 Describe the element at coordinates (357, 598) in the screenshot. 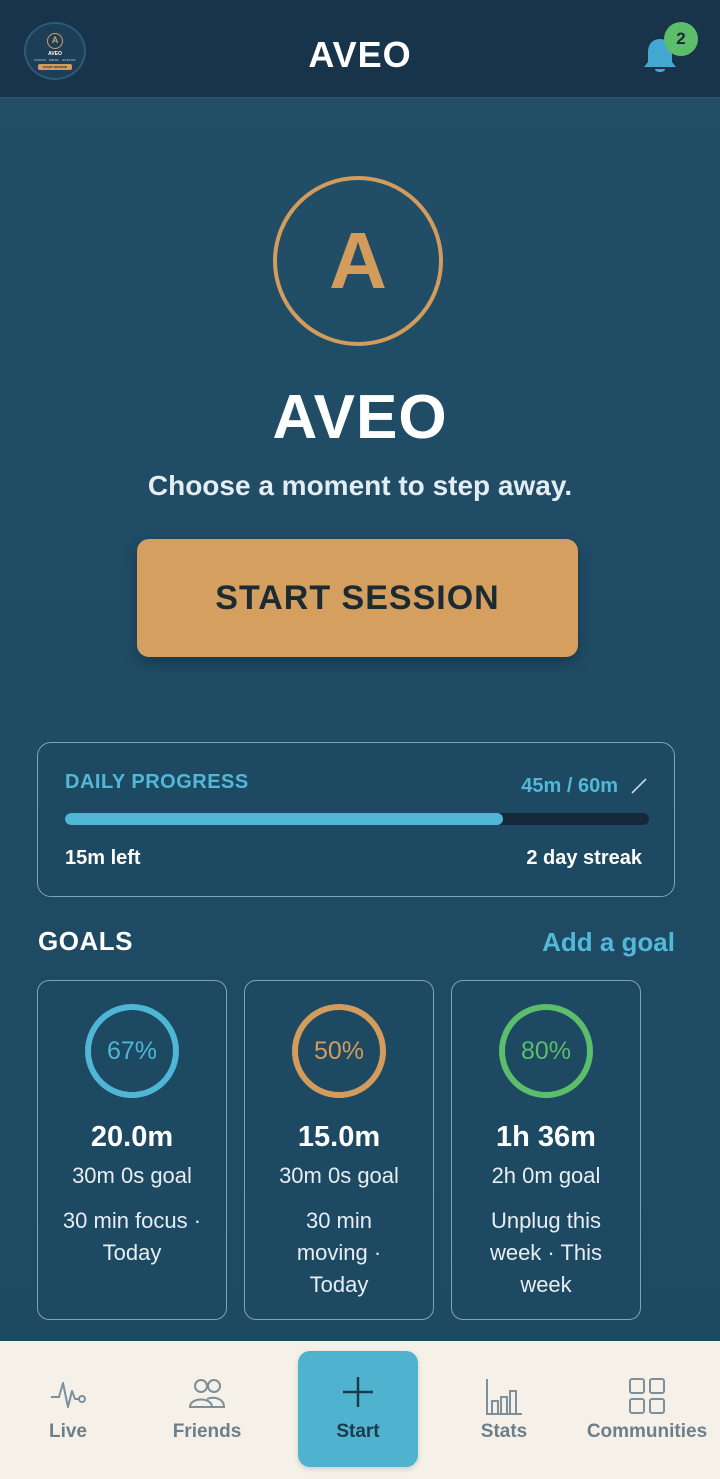

I see `start-session-button: START SESSION` at that location.